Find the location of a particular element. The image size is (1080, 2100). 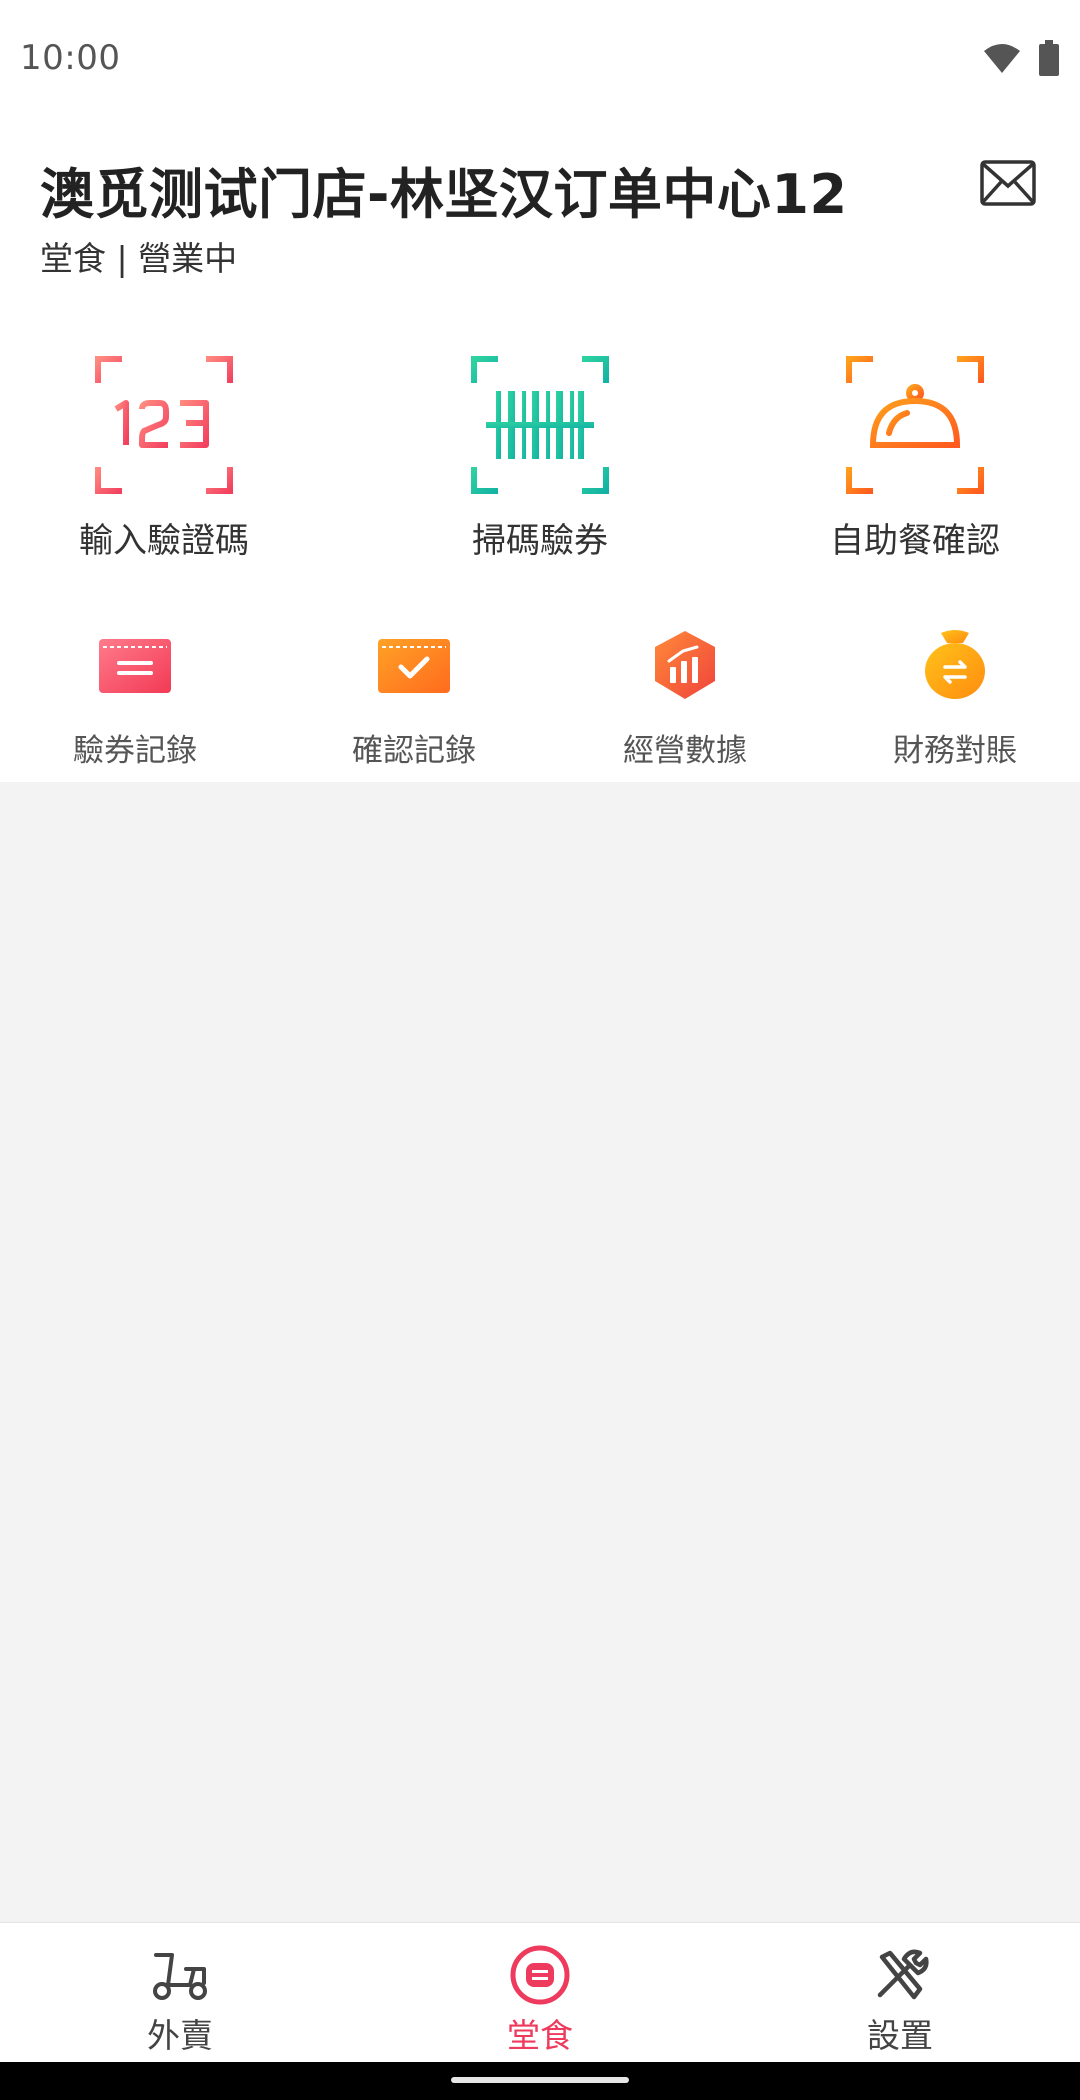

tab-dine-in: 堂食 is located at coordinates (540, 1993).